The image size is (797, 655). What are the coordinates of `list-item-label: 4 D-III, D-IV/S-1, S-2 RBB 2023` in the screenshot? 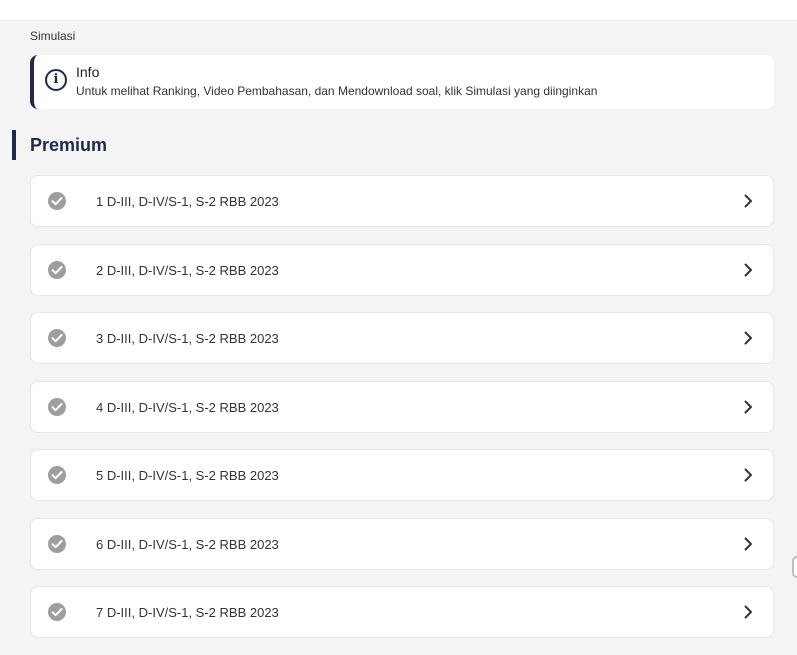 It's located at (187, 407).